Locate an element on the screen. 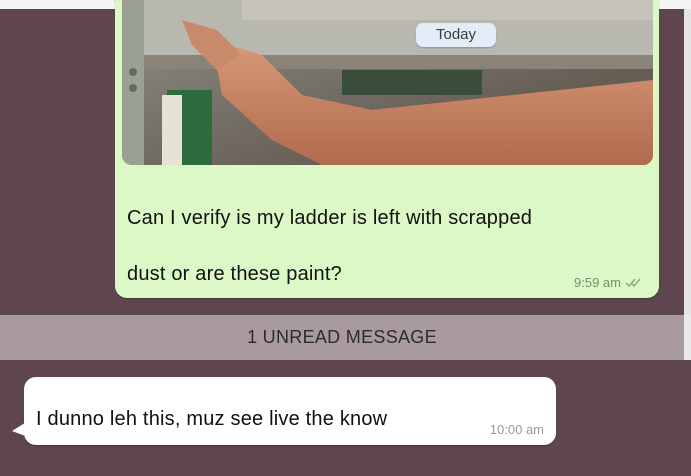 The image size is (691, 476). outgoing-message-time: 9:59 am is located at coordinates (597, 282).